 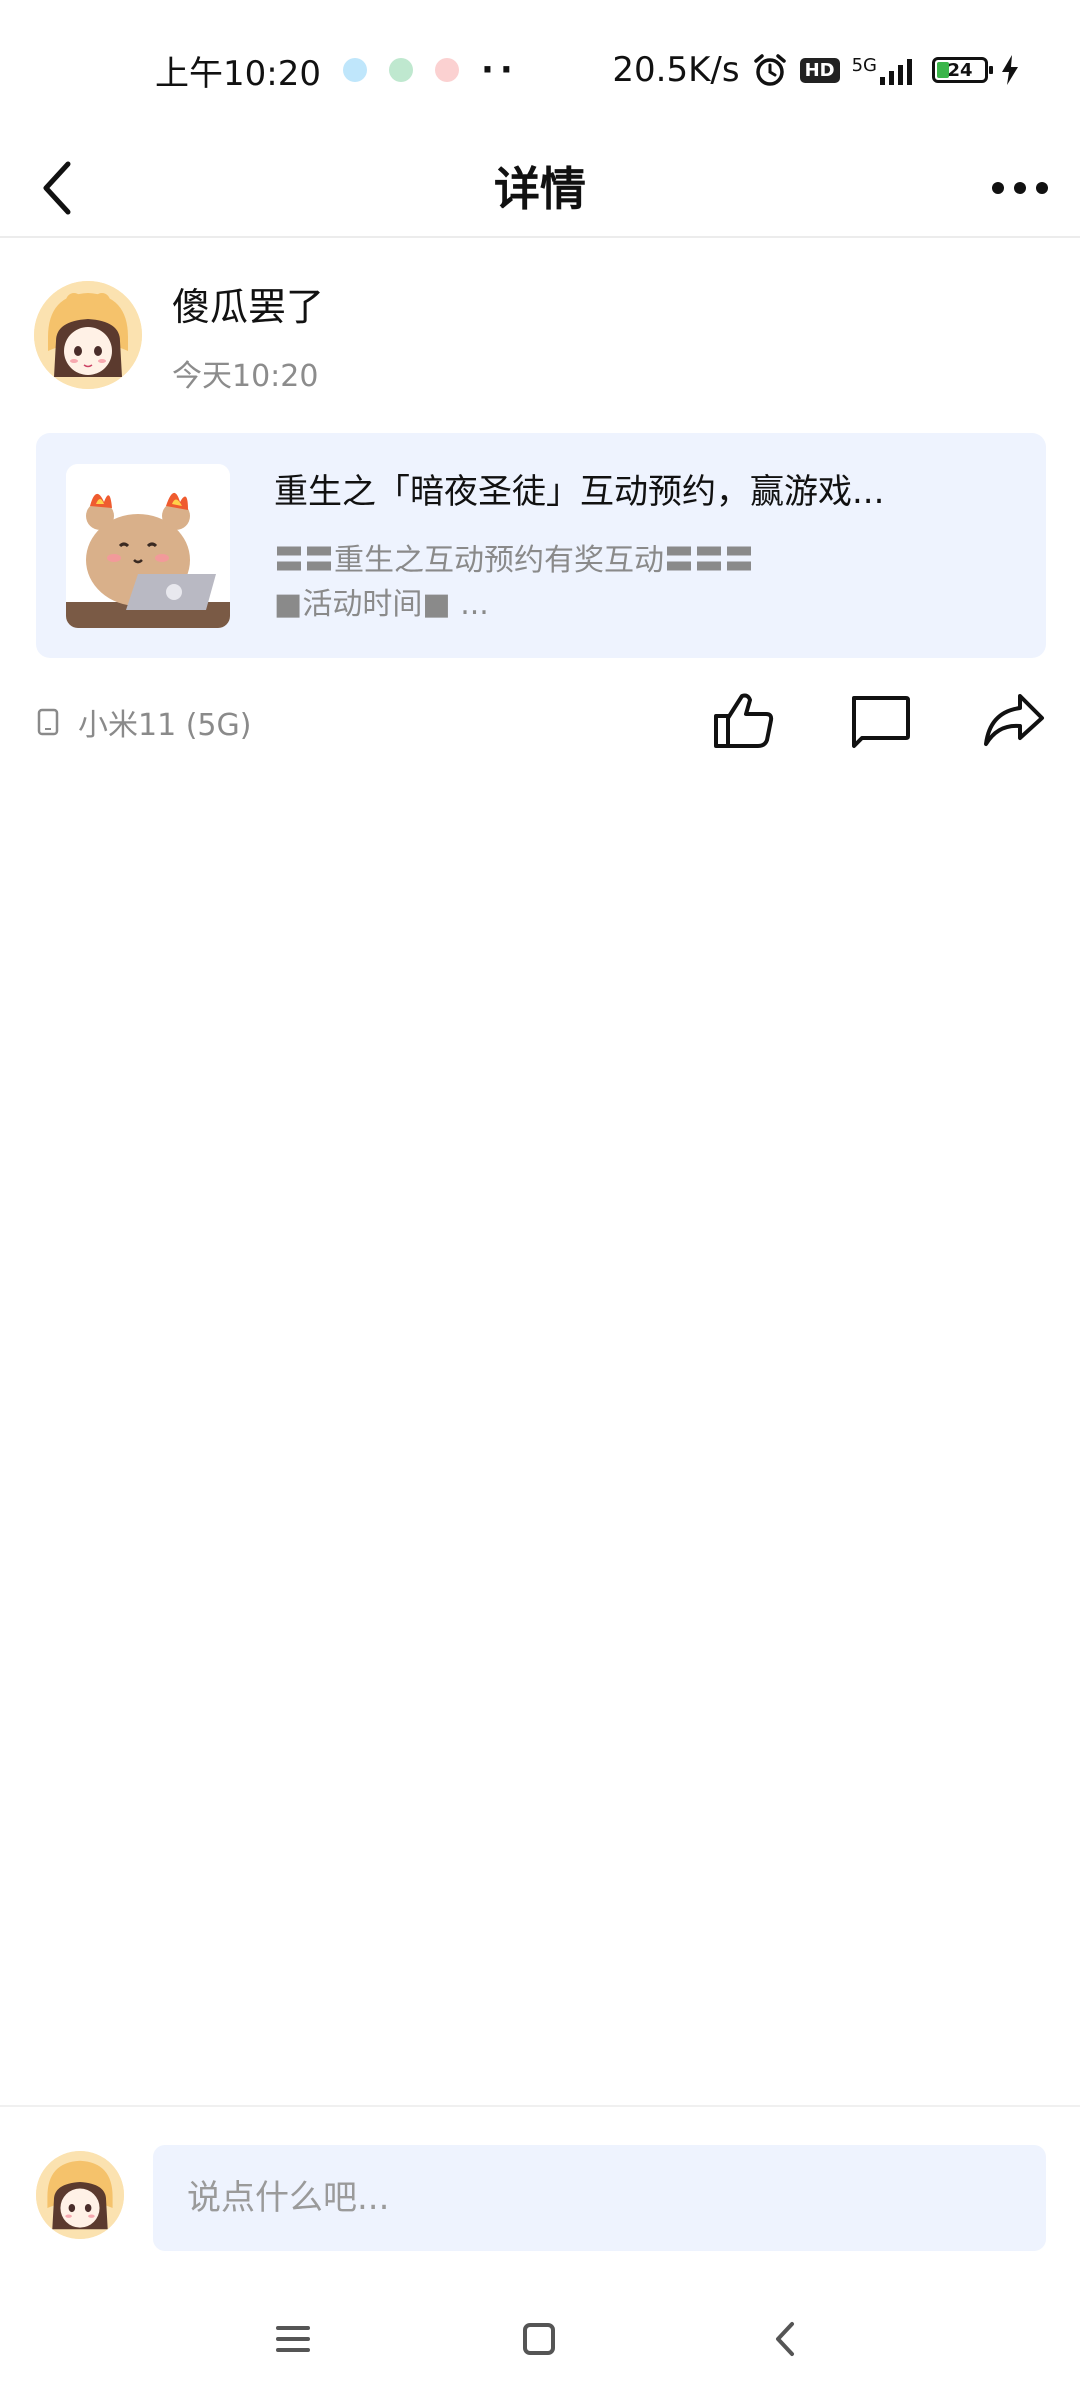 I want to click on charging-icon, so click(x=1010, y=70).